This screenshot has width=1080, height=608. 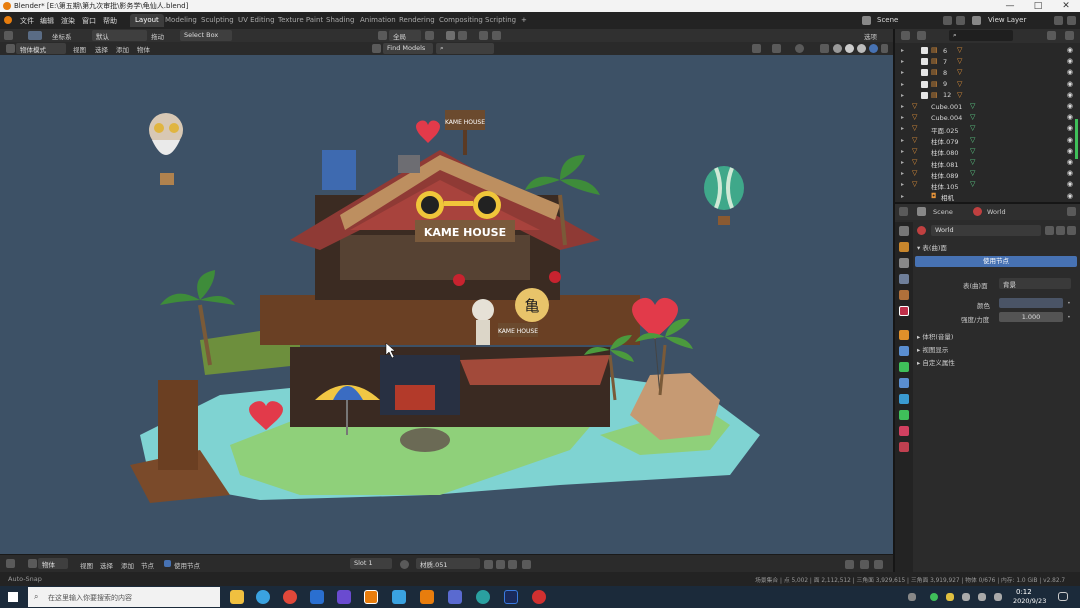 I want to click on shading-options-icon, so click(x=884, y=48).